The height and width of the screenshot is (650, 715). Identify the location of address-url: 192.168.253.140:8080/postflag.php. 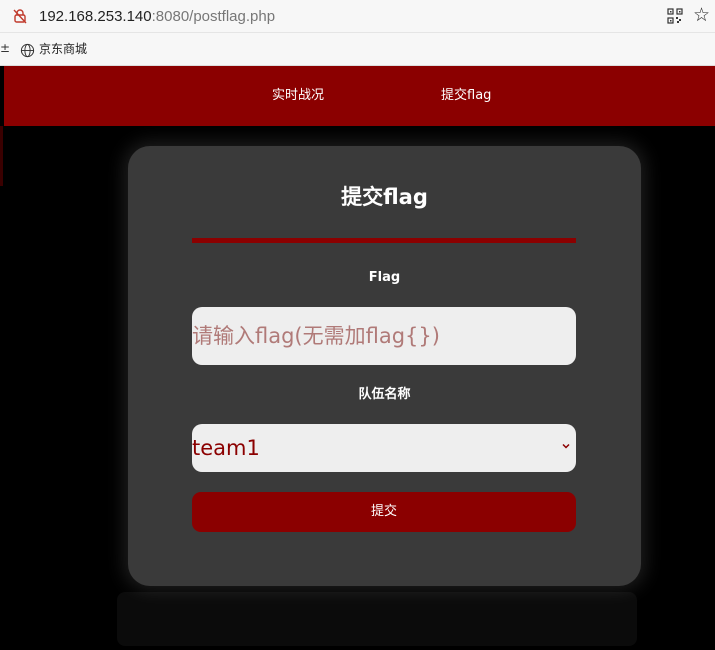
(157, 16).